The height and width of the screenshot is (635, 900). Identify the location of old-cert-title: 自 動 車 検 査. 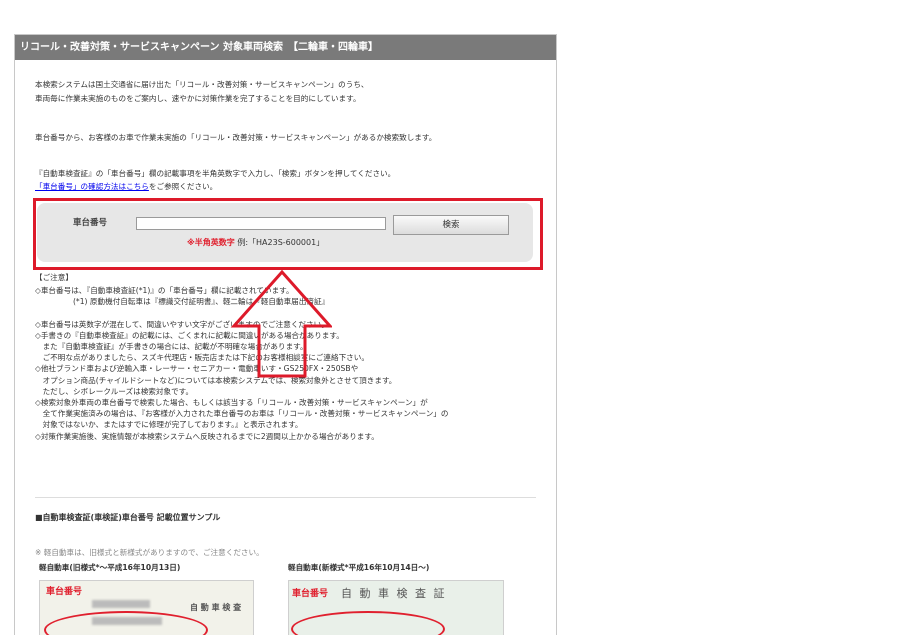
(216, 607).